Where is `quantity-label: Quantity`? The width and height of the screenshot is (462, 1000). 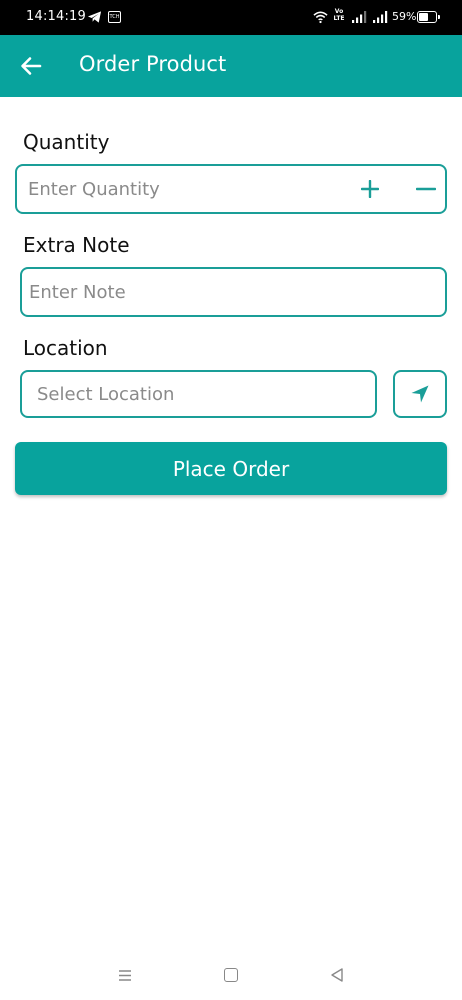
quantity-label: Quantity is located at coordinates (66, 142).